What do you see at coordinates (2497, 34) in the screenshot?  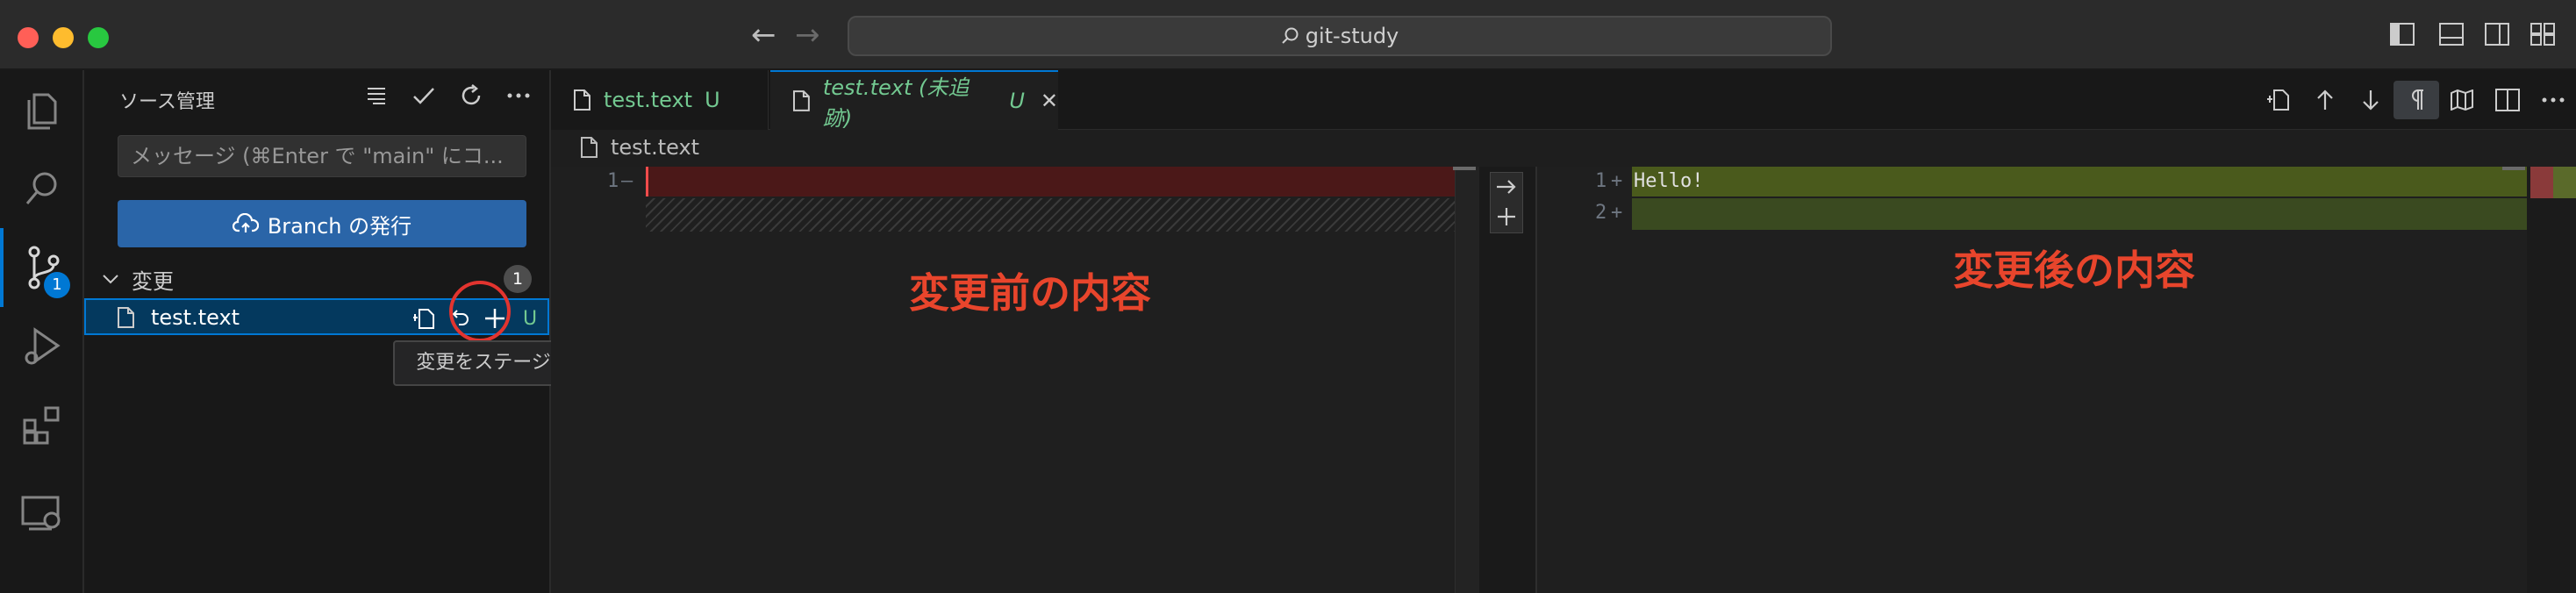 I see `toggle-secondary-sidebar-icon` at bounding box center [2497, 34].